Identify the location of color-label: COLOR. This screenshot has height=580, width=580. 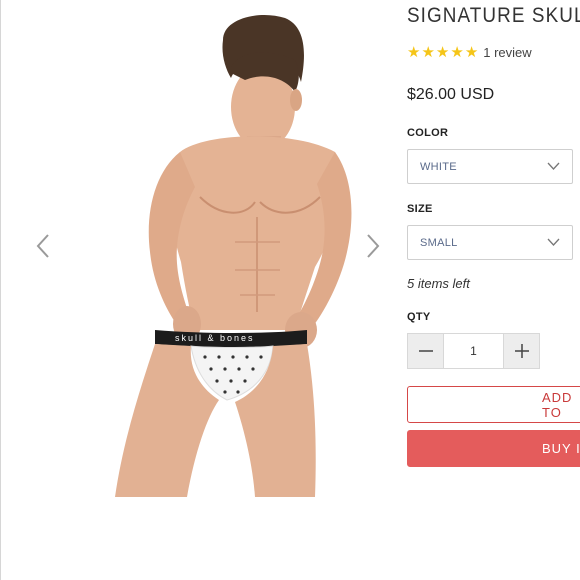
(428, 133).